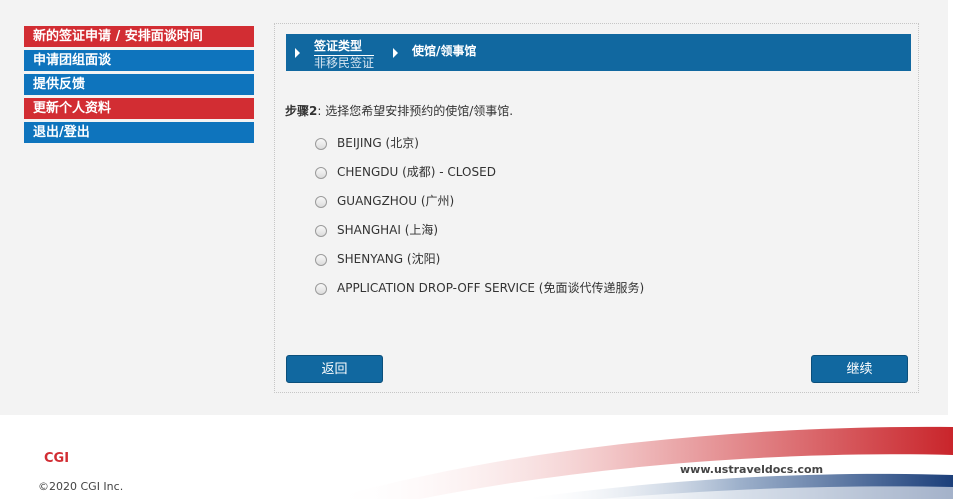  Describe the element at coordinates (321, 289) in the screenshot. I see `radio-drop-off` at that location.